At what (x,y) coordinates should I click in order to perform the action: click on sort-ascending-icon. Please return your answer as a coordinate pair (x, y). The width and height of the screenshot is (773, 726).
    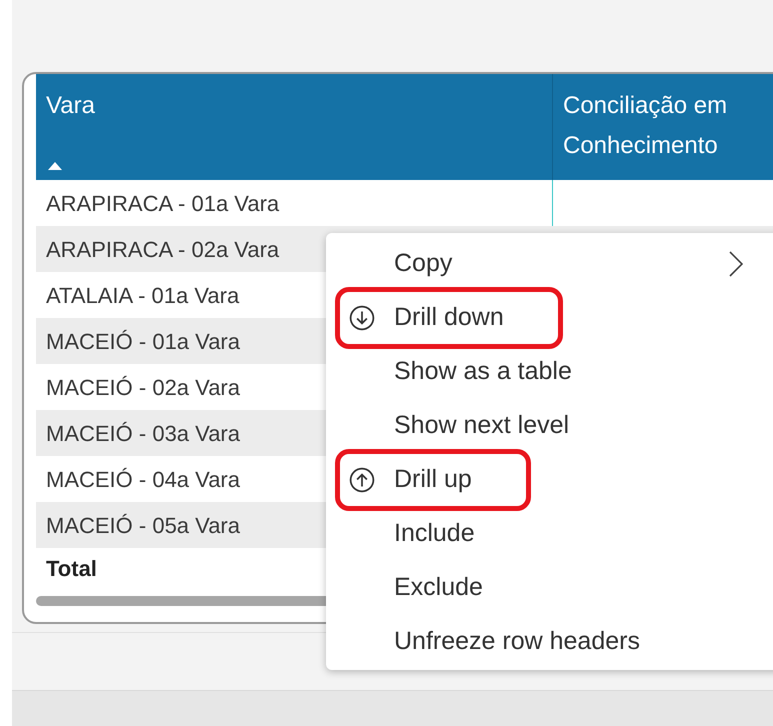
    Looking at the image, I should click on (55, 166).